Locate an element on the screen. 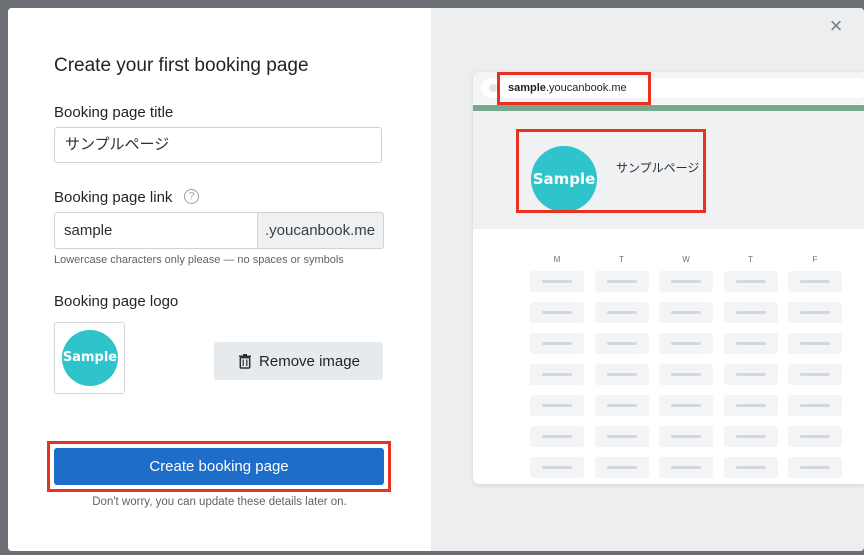  title-label: Booking page title is located at coordinates (114, 112).